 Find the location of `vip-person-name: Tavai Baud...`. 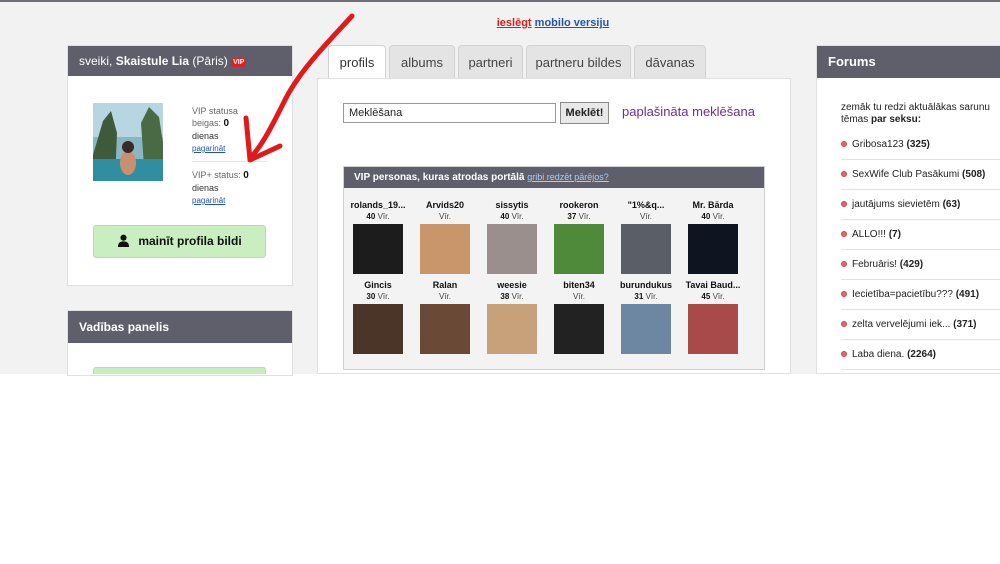

vip-person-name: Tavai Baud... is located at coordinates (713, 285).